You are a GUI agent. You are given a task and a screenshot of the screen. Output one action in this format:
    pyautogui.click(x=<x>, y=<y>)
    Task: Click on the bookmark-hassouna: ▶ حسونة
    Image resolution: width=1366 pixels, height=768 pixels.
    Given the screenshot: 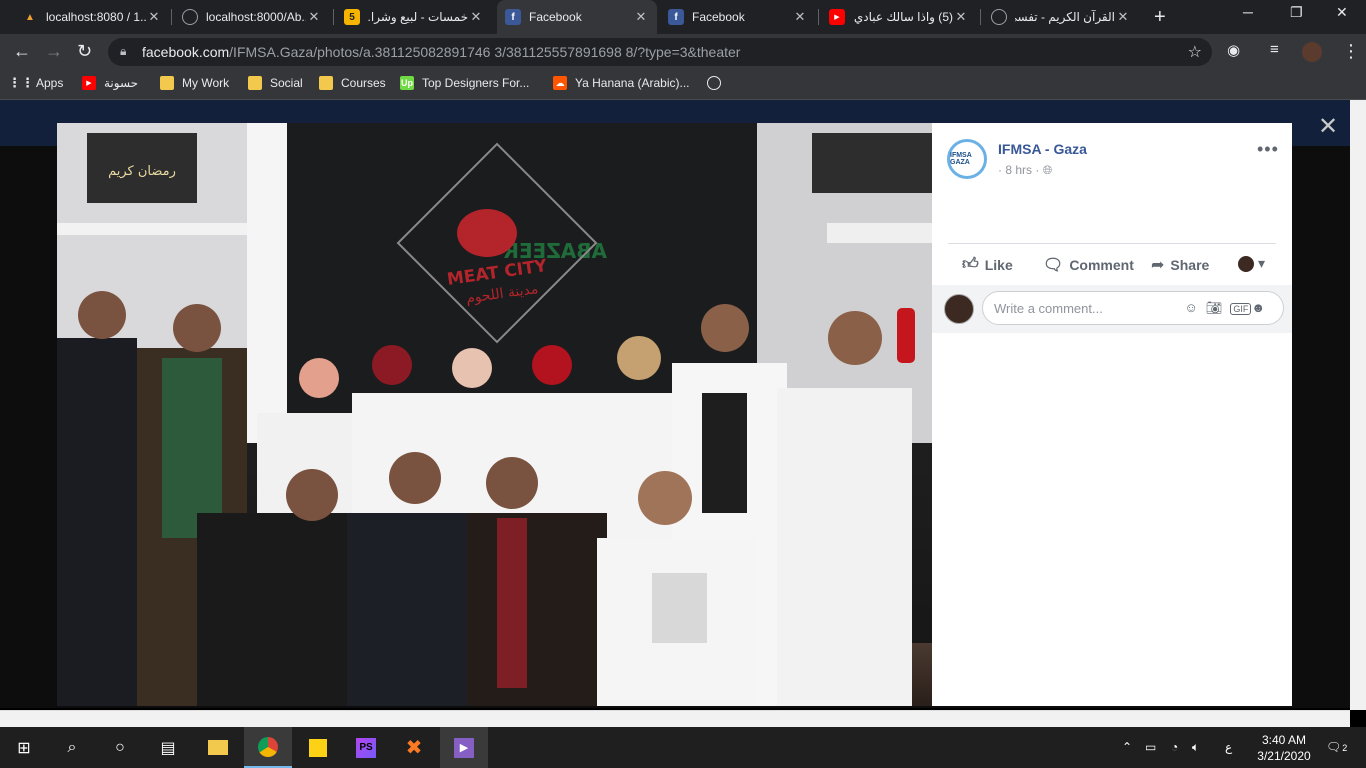 What is the action you would take?
    pyautogui.click(x=110, y=83)
    